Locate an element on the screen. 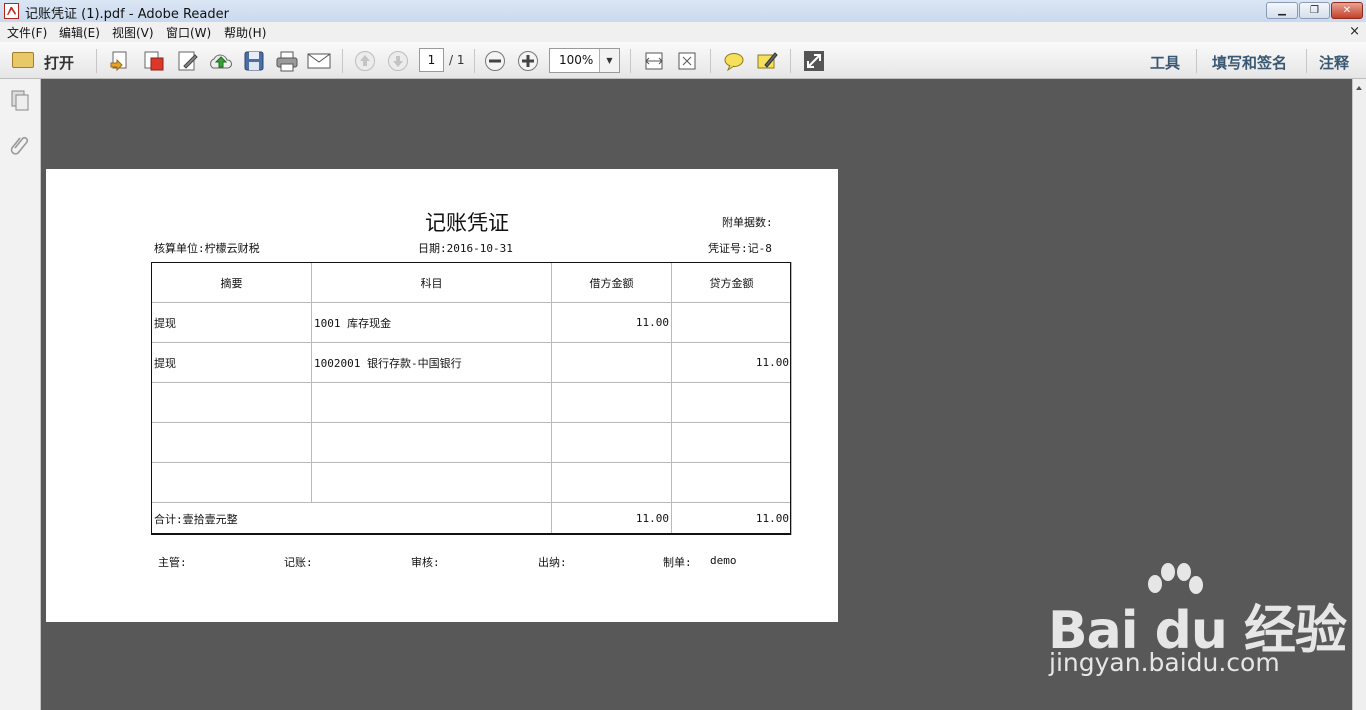 Image resolution: width=1366 pixels, height=710 pixels. menu-bar: 文件(F) 编辑(E) 视图(V) 窗口(W) 帮助(H) × is located at coordinates (683, 32).